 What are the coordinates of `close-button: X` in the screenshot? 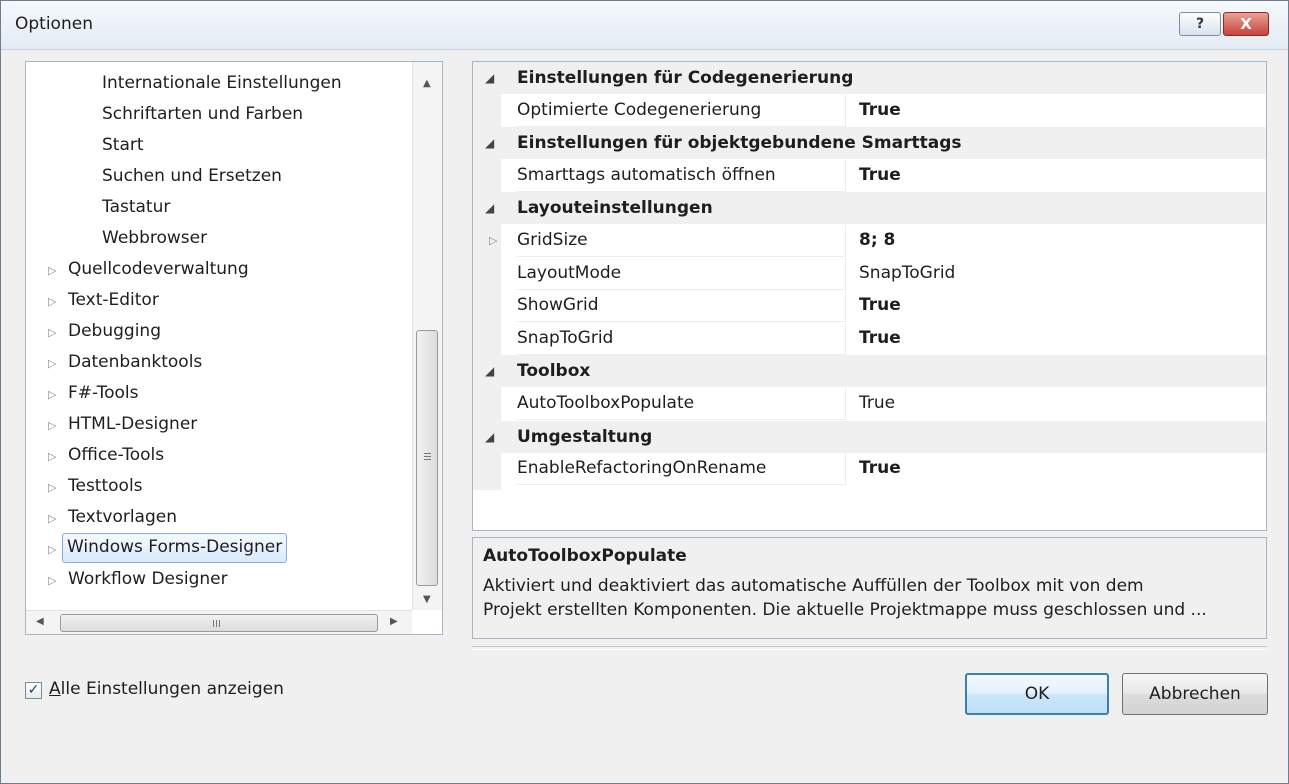 It's located at (1246, 24).